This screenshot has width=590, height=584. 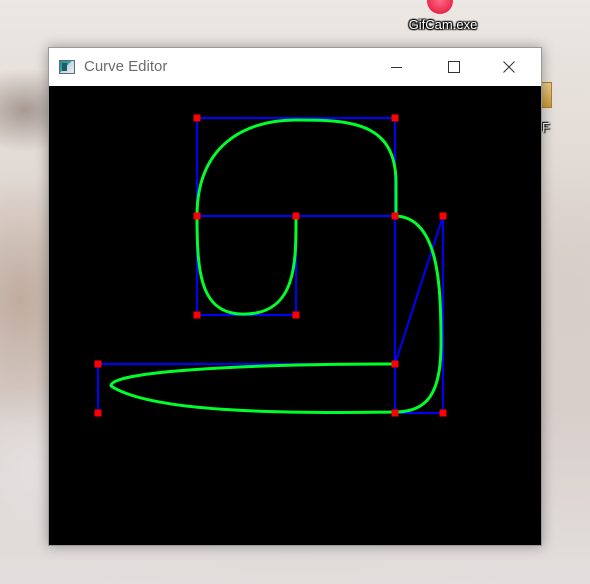 I want to click on close-button, so click(x=509, y=67).